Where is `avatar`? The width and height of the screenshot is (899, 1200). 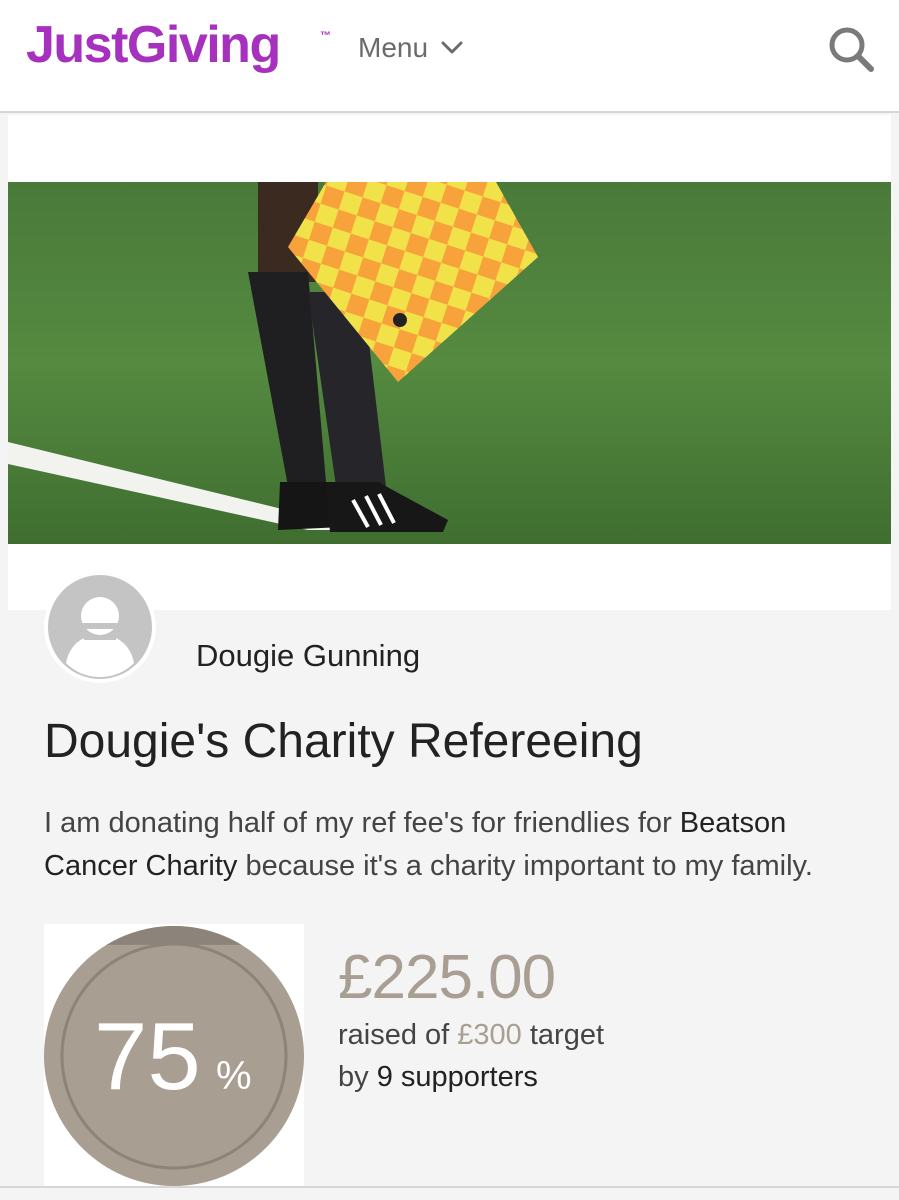
avatar is located at coordinates (100, 627).